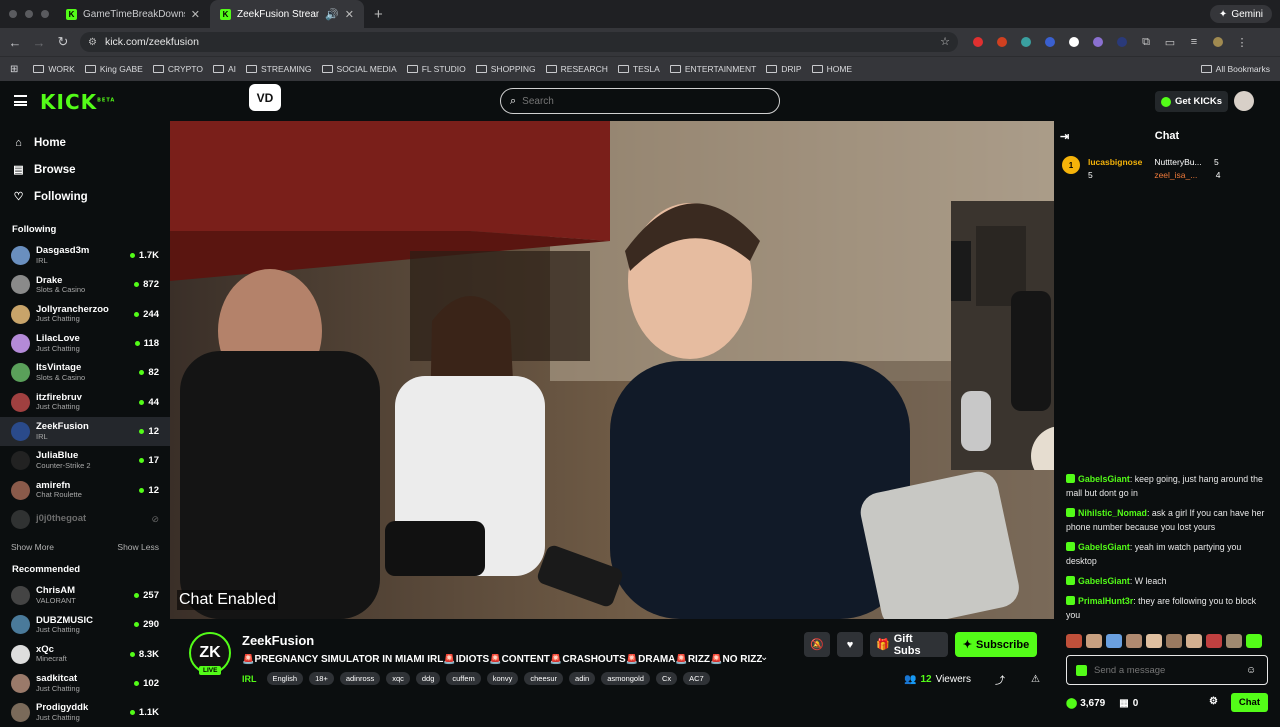 This screenshot has height=727, width=1280. What do you see at coordinates (133, 14) in the screenshot?
I see `browser-tab-gametimebreakdowns: K GameTimeBreakDowns - Wa ✕` at bounding box center [133, 14].